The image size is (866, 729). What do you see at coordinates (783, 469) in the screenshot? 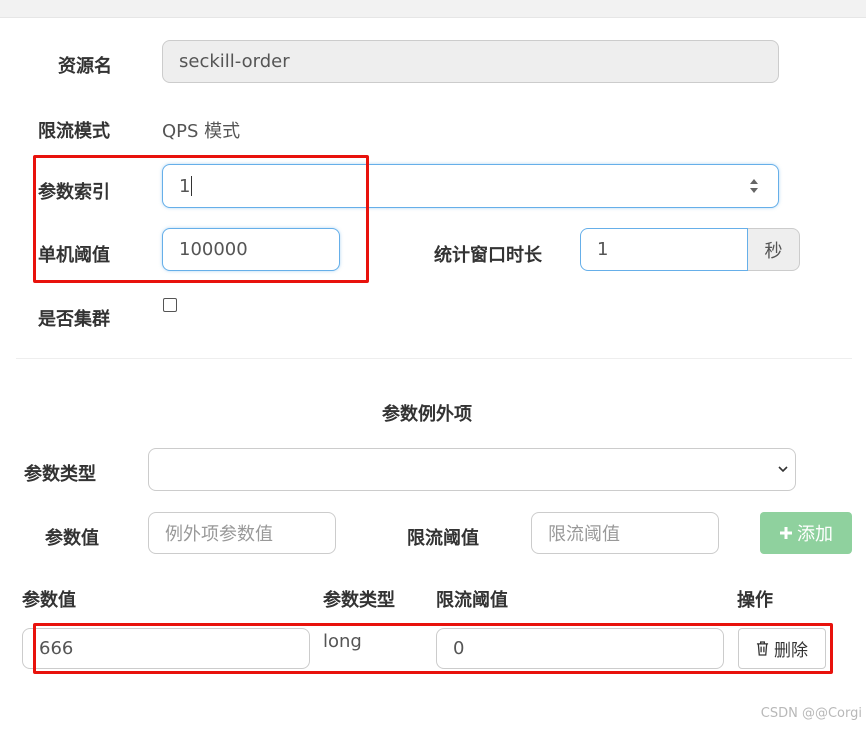
I see `chevron-down-icon` at bounding box center [783, 469].